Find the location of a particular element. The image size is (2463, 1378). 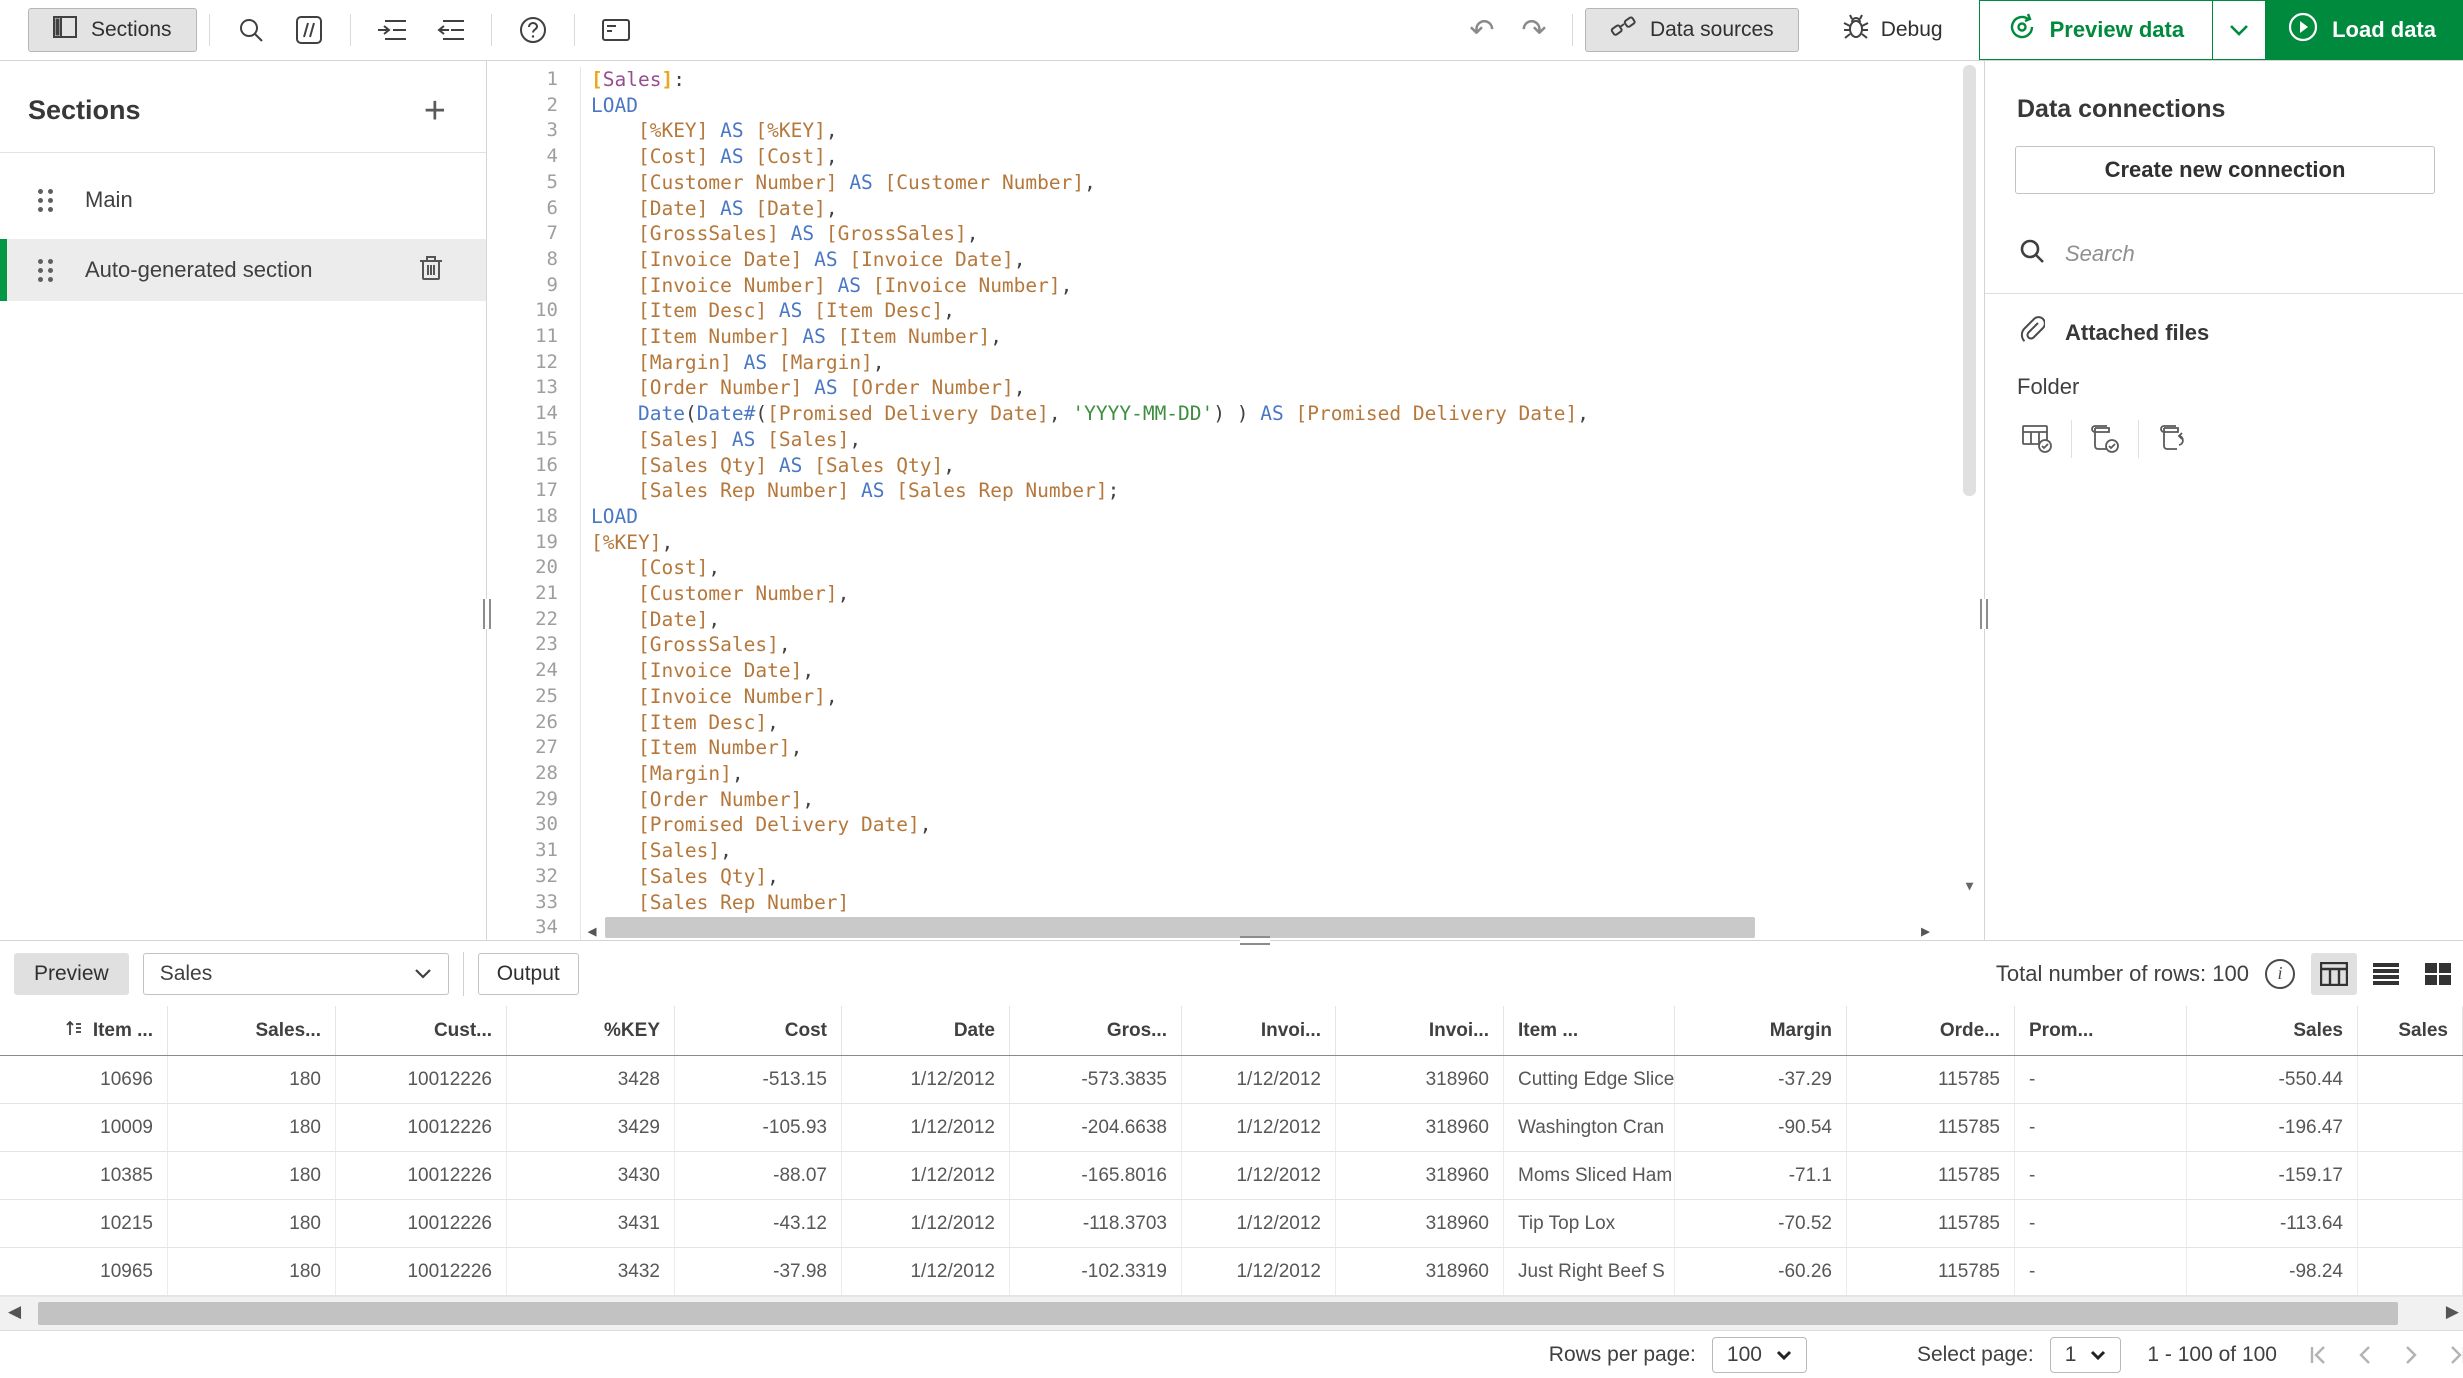

sidebar-resize-handle is located at coordinates (487, 614).